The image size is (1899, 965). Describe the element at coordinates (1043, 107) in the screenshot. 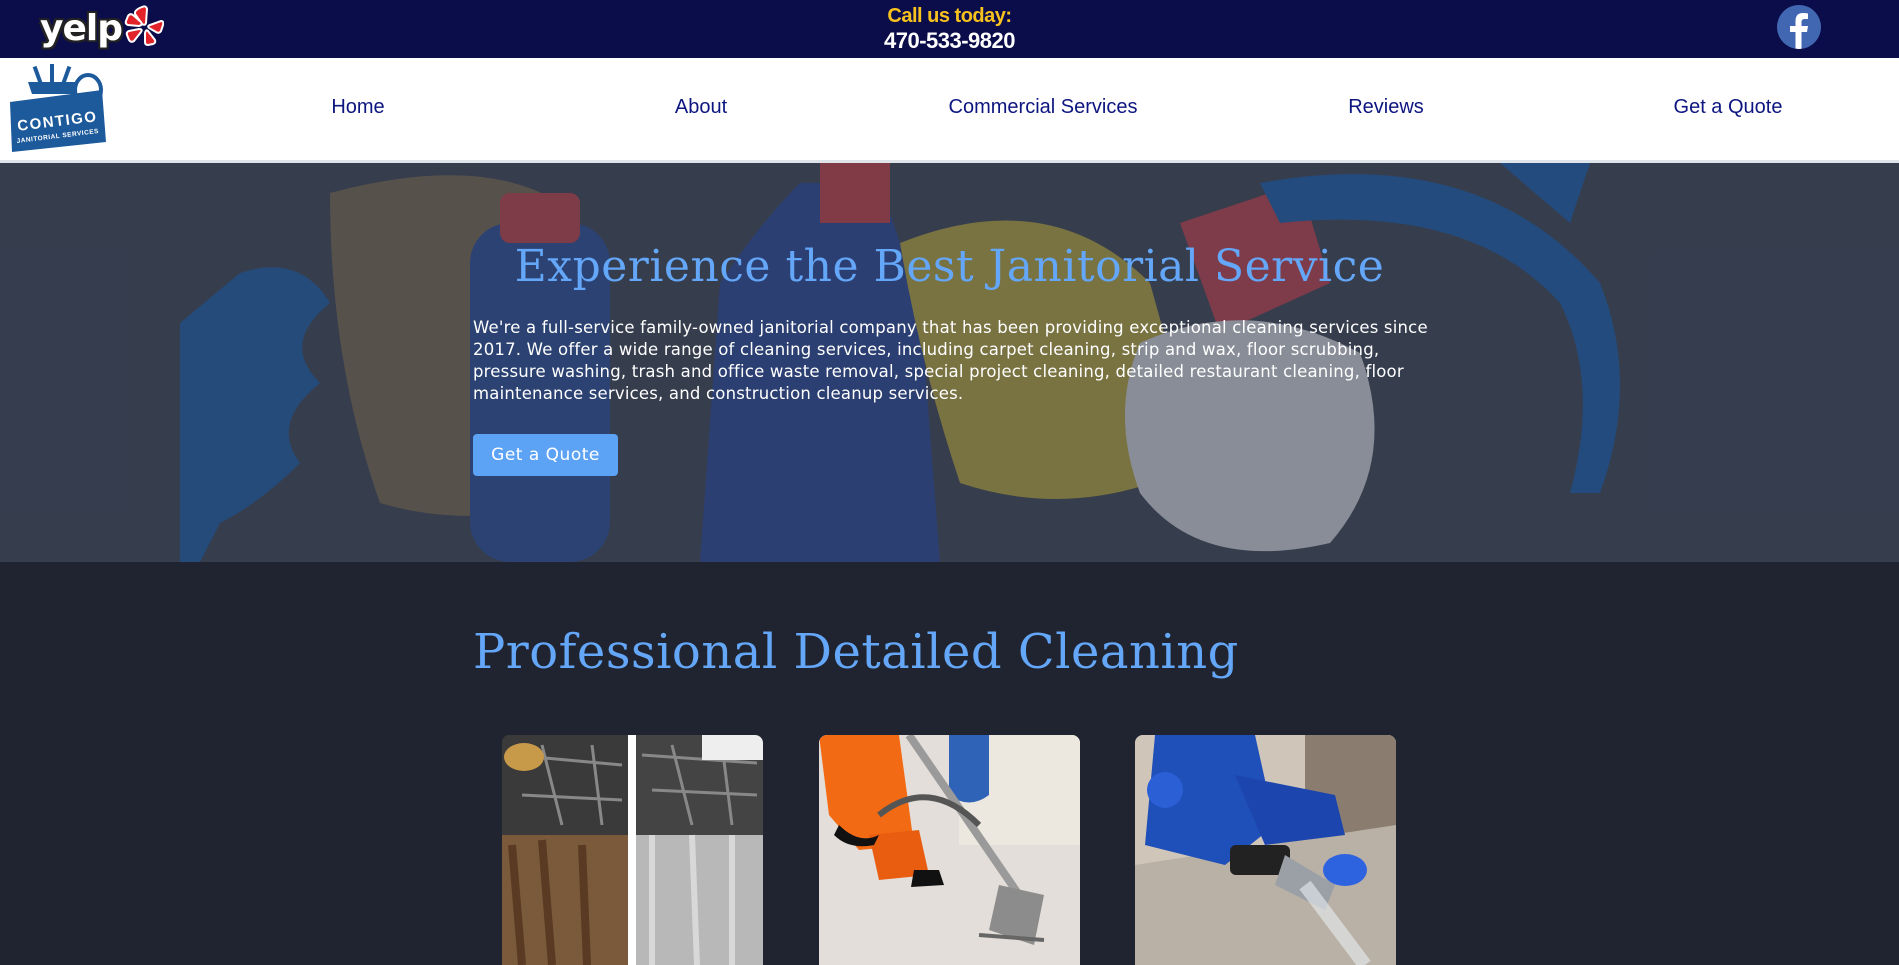

I see `nav-commercial-services: Commercial Services` at that location.